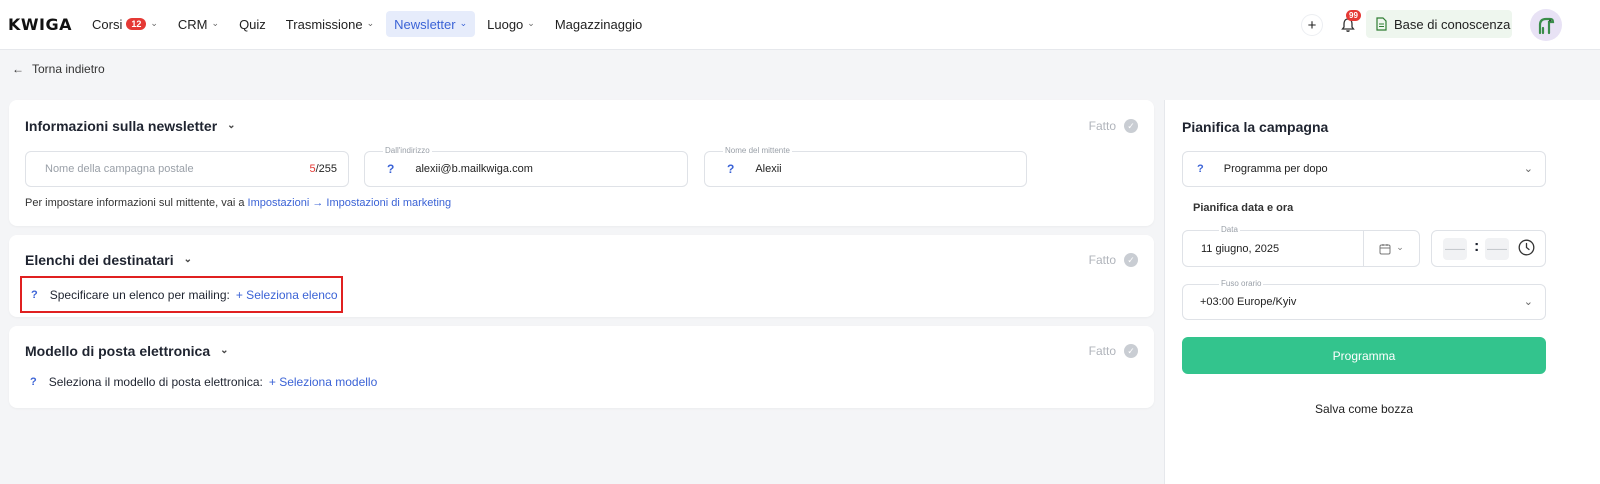  Describe the element at coordinates (1241, 283) in the screenshot. I see `timezone-label: Fuso orario` at that location.